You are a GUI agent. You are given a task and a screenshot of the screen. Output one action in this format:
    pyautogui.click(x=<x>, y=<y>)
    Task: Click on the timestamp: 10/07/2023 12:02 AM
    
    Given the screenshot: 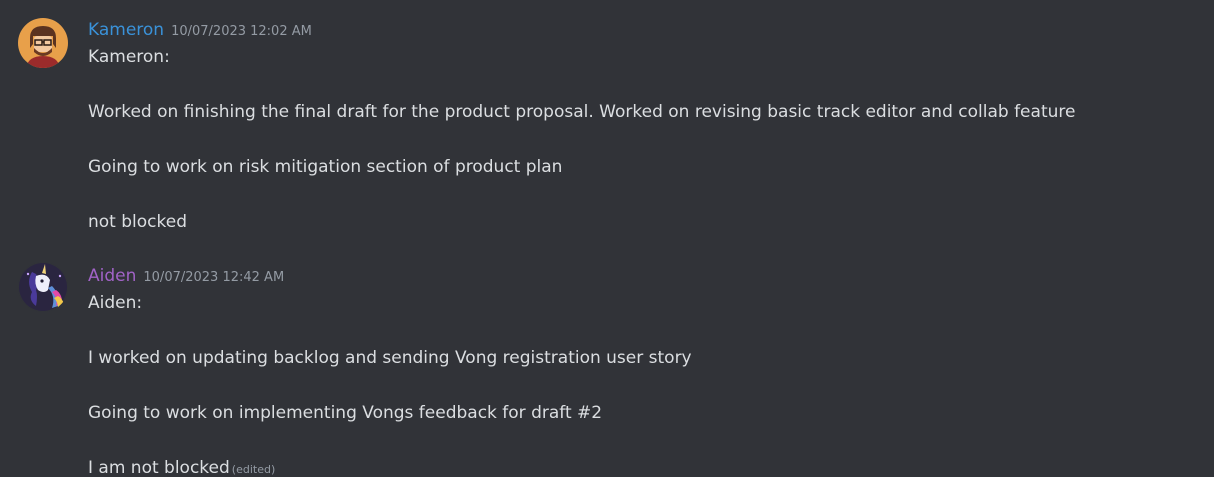 What is the action you would take?
    pyautogui.click(x=241, y=31)
    